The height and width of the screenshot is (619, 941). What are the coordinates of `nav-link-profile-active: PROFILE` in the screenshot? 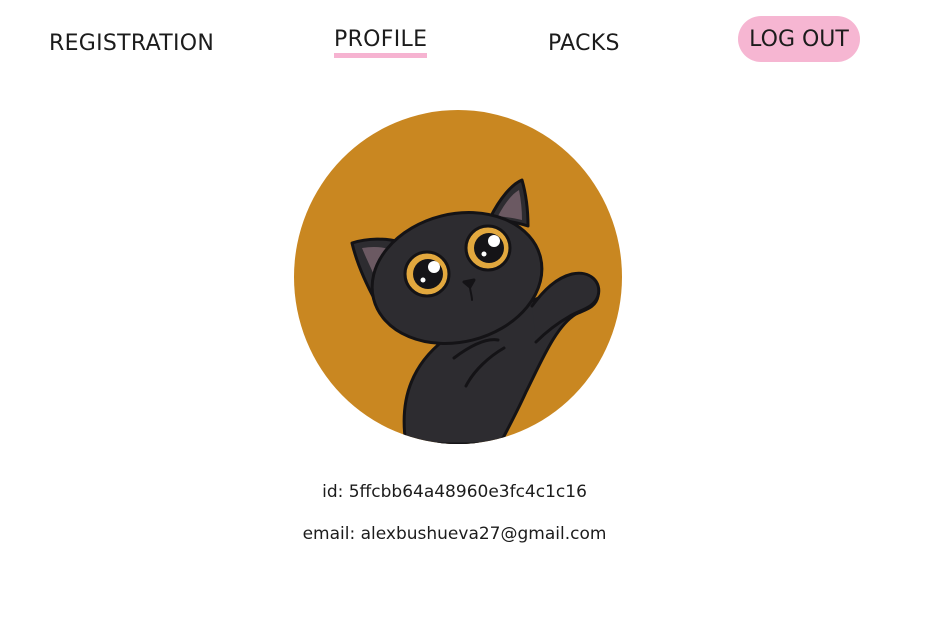 It's located at (381, 42).